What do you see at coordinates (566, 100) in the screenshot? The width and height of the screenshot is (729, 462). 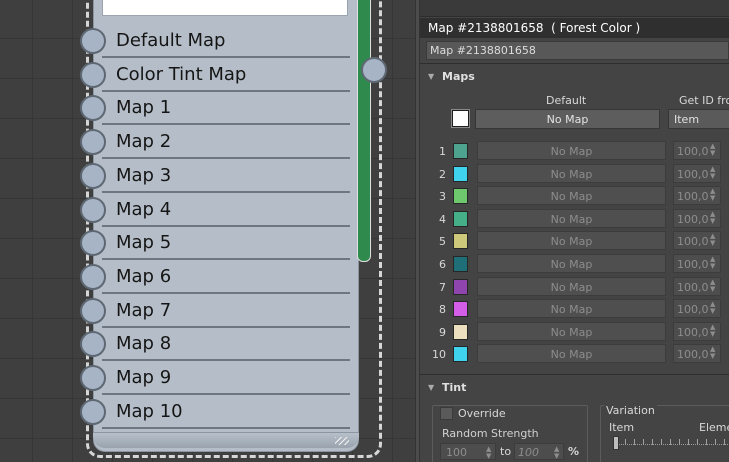 I see `column-header-default: Default` at bounding box center [566, 100].